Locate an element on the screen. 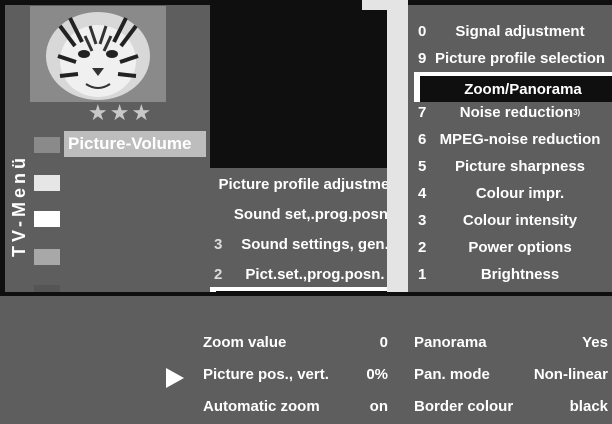 Image resolution: width=612 pixels, height=424 pixels. menu-item-label: Colour impr. is located at coordinates (520, 193).